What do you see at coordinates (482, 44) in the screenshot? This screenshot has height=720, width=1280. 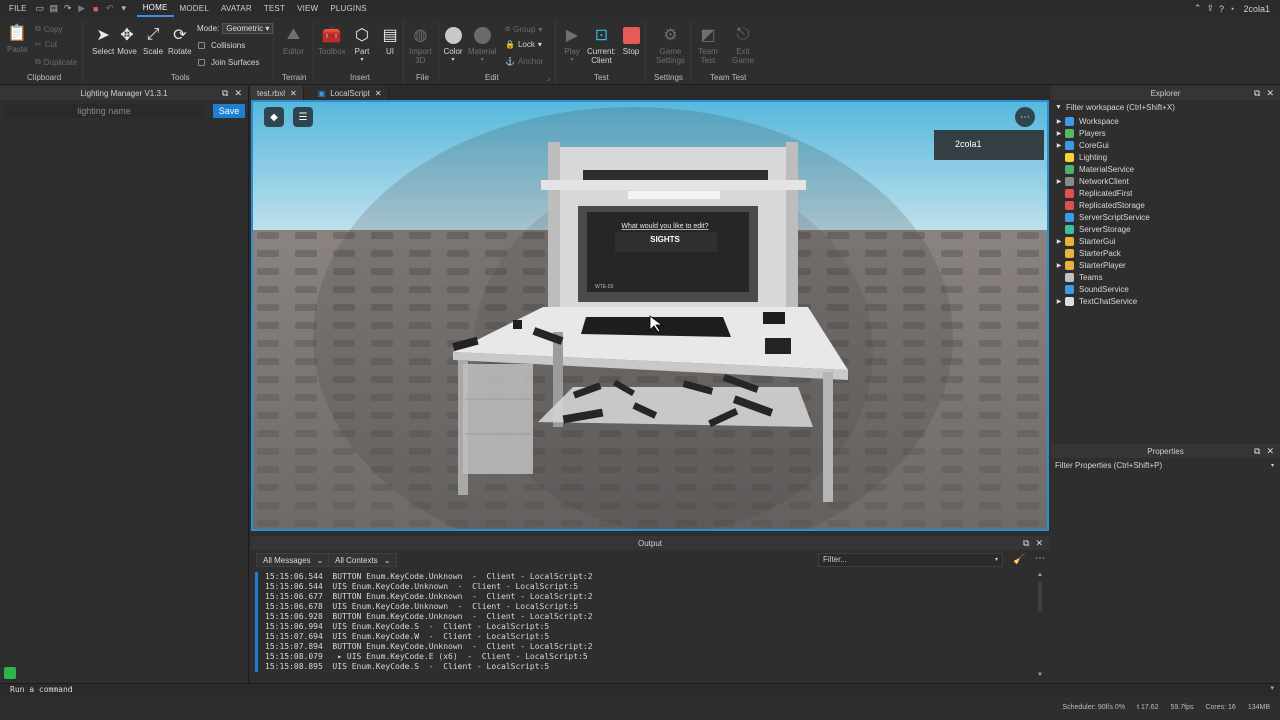 I see `material-button: Material ▾` at bounding box center [482, 44].